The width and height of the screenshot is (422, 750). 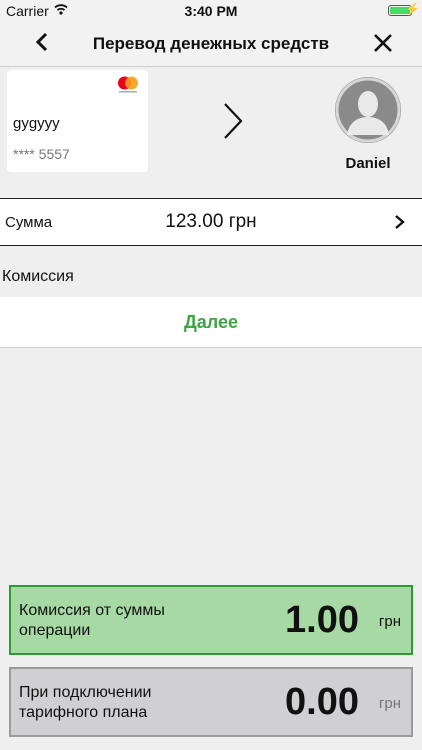 I want to click on fee-amount: 1.00, so click(x=322, y=620).